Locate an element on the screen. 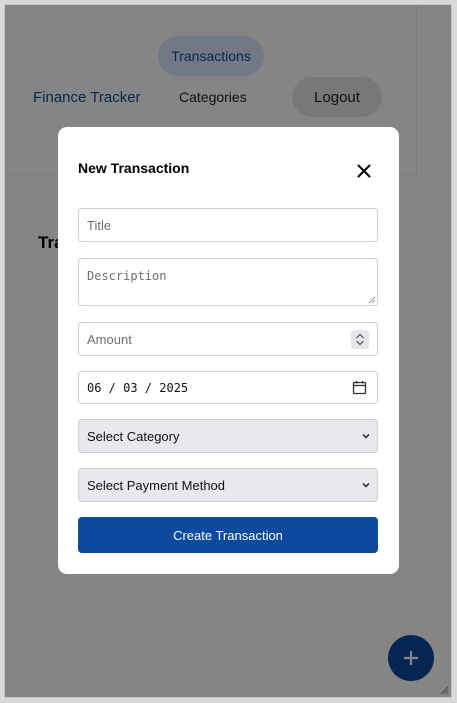 Image resolution: width=457 pixels, height=703 pixels. calendar-icon is located at coordinates (359, 387).